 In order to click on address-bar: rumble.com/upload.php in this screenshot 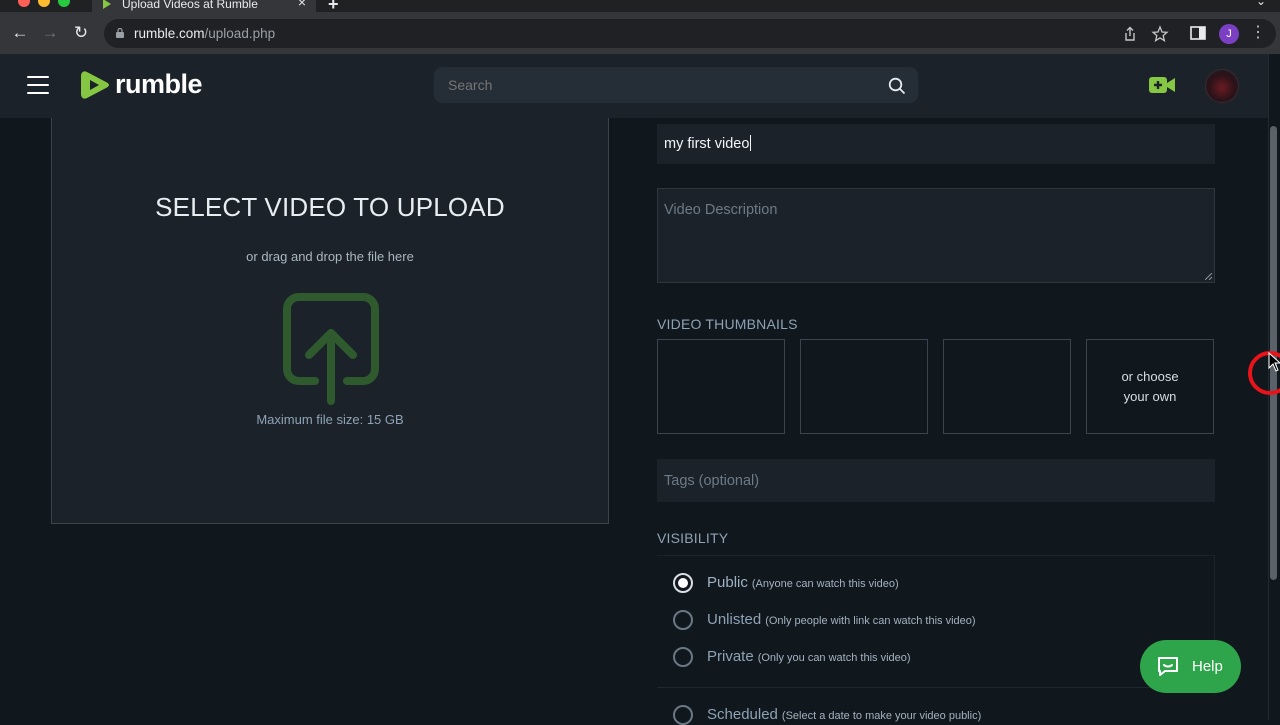, I will do `click(690, 33)`.